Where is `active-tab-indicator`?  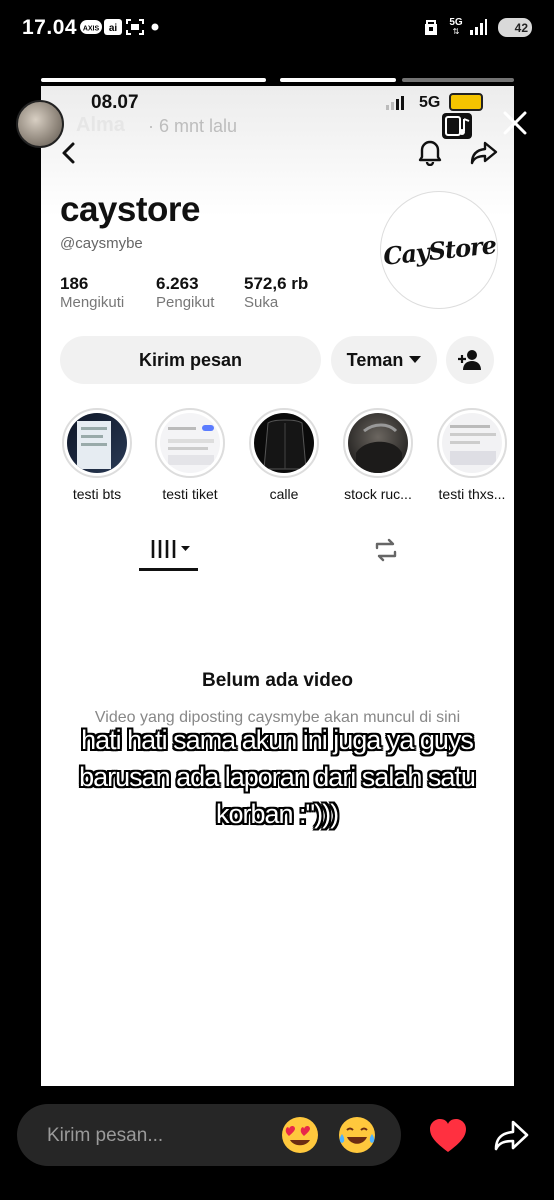 active-tab-indicator is located at coordinates (168, 569).